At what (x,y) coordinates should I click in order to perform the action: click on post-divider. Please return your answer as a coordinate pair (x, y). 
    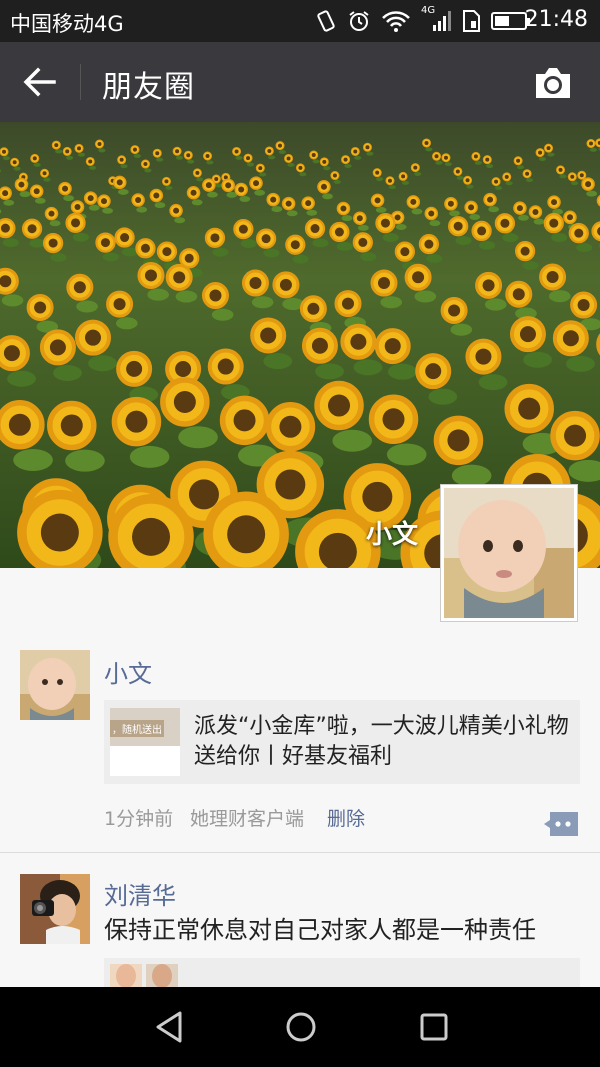
    Looking at the image, I should click on (300, 852).